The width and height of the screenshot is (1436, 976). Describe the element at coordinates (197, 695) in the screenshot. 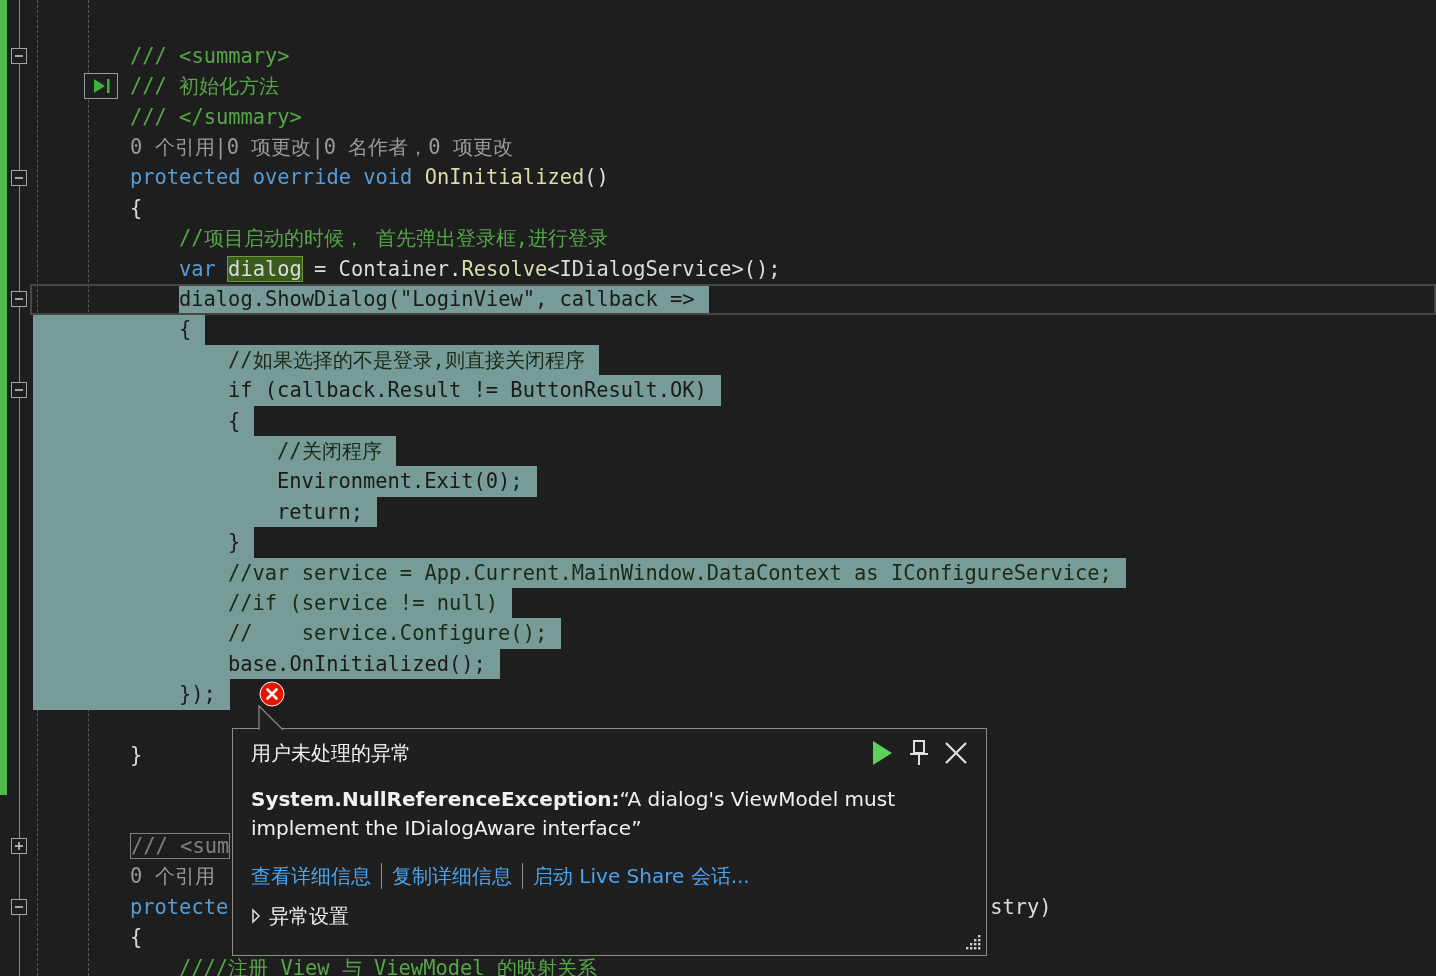

I see `code-line: });` at that location.